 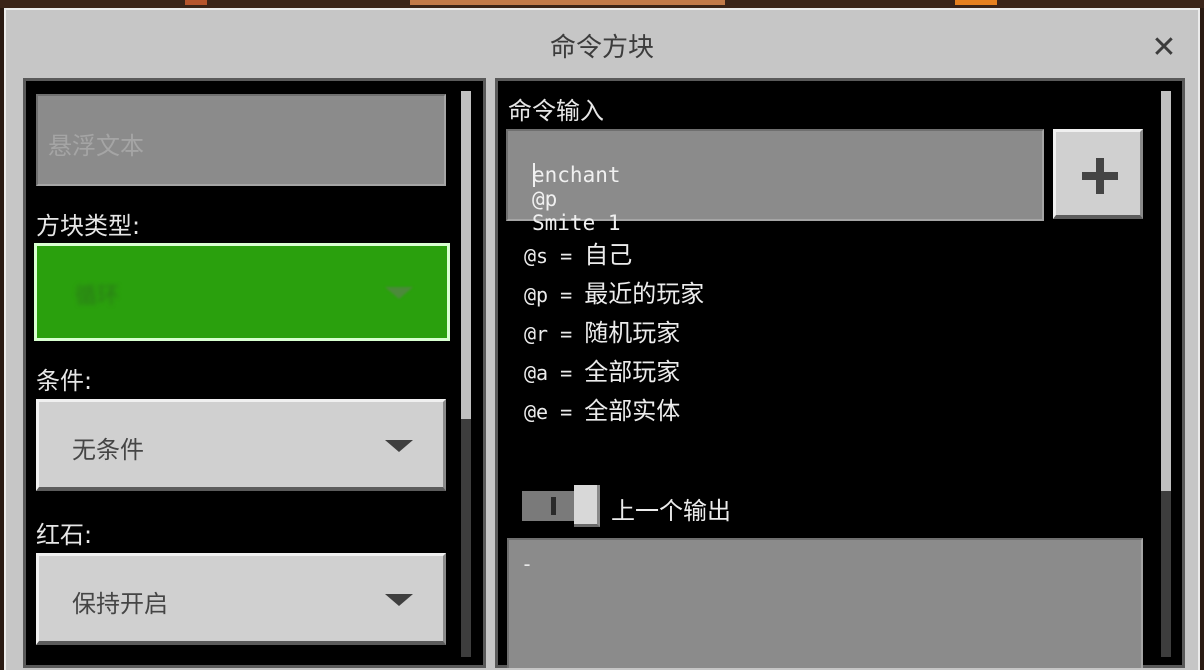 I want to click on dialog-title: 命令方块, so click(x=601, y=48).